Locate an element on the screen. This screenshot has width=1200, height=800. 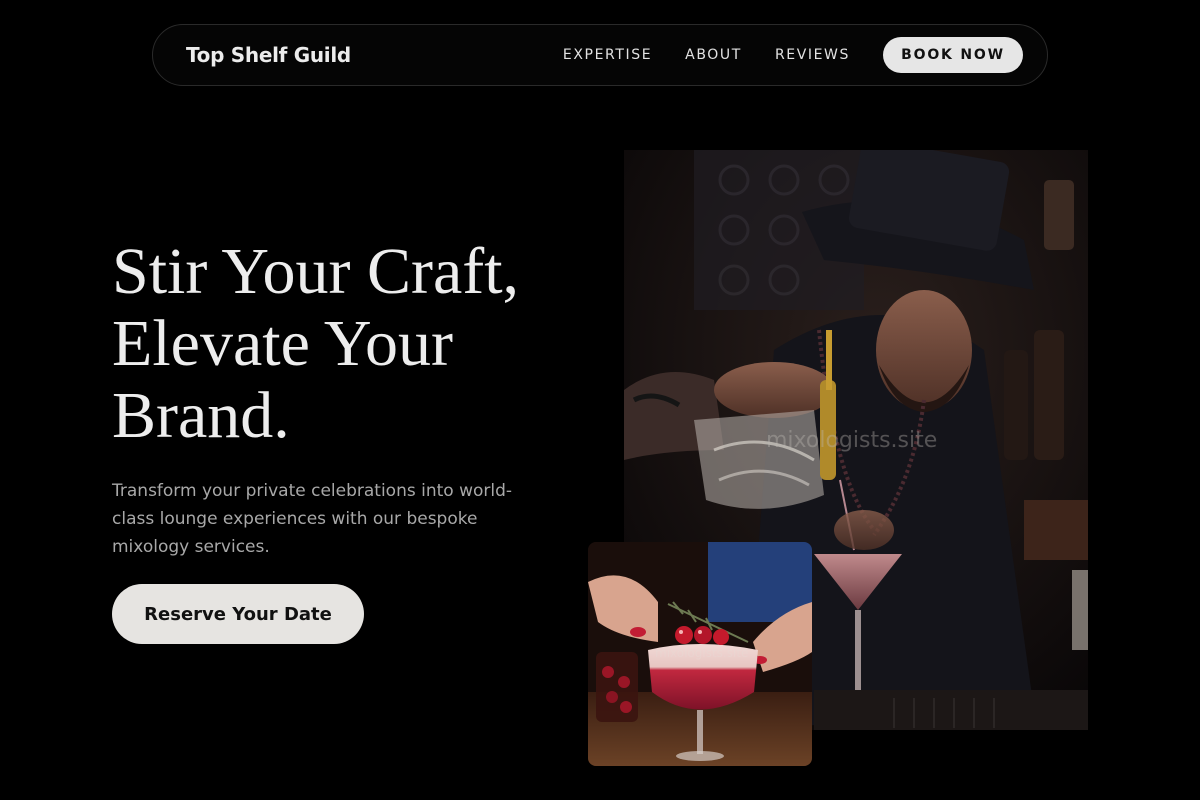
headline-line: Elevate Your is located at coordinates (282, 343).